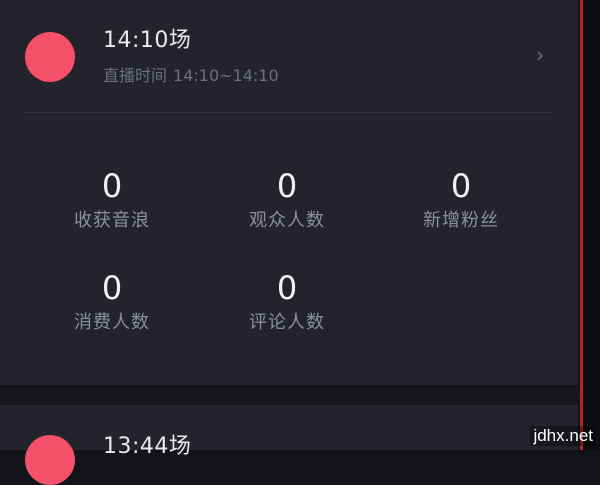 The height and width of the screenshot is (485, 600). I want to click on stat-viewers: 0 观众人数, so click(287, 200).